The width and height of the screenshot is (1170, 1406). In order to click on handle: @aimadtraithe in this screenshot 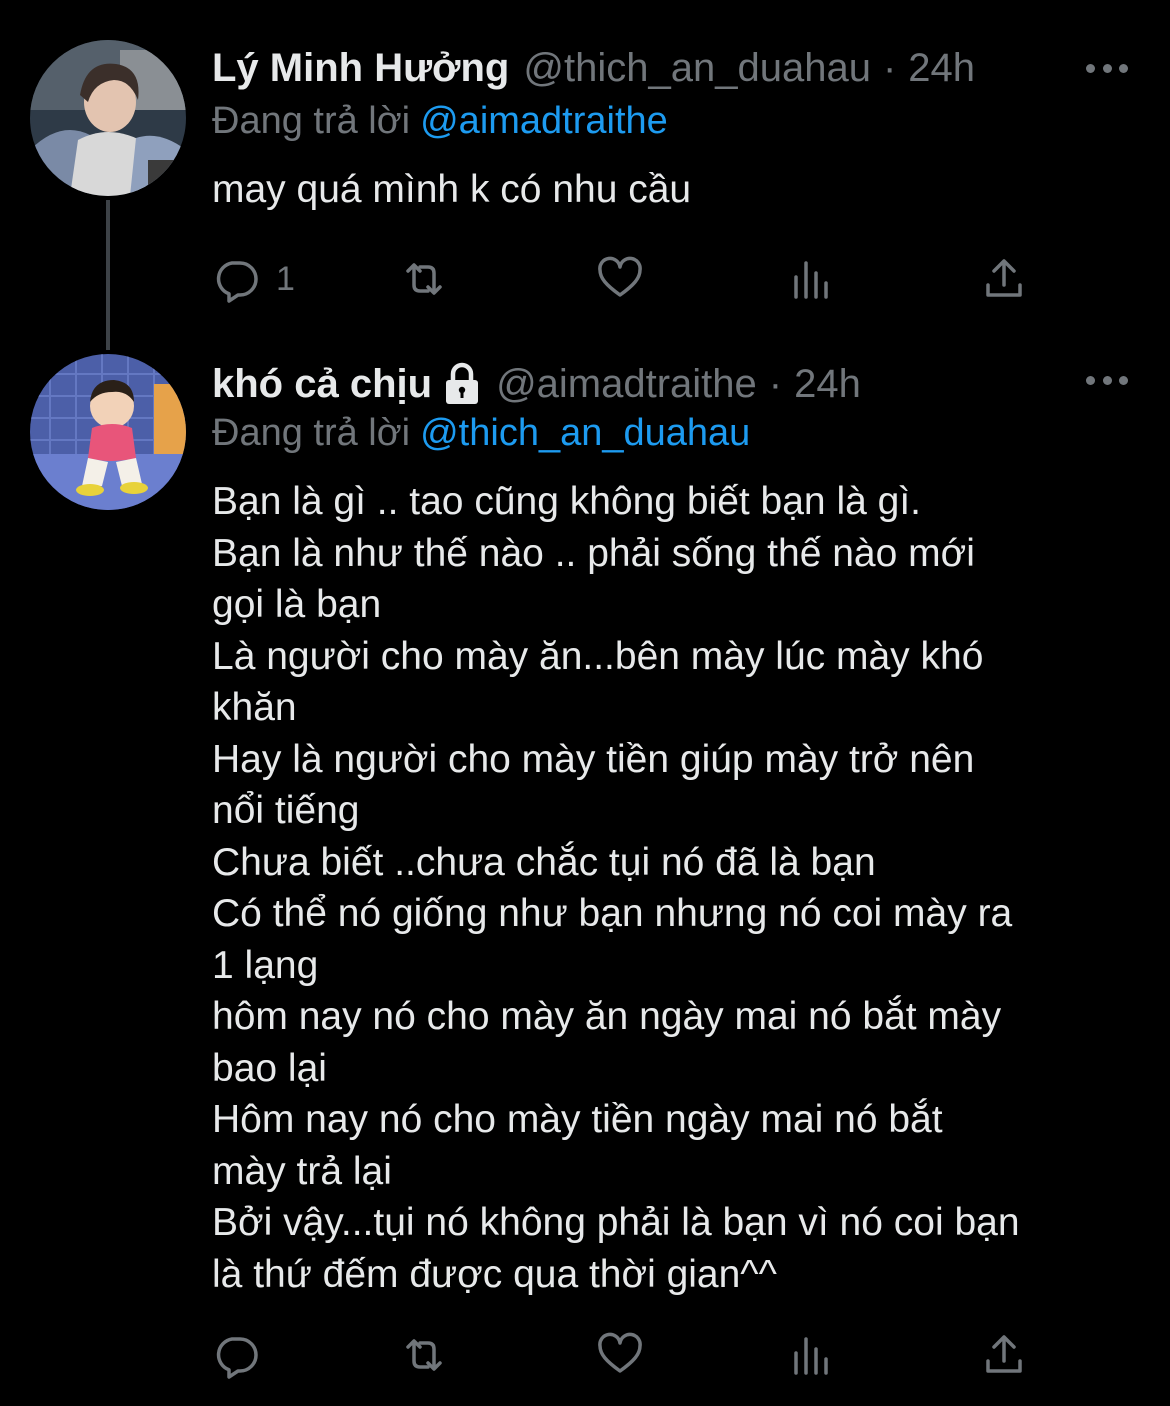, I will do `click(626, 384)`.